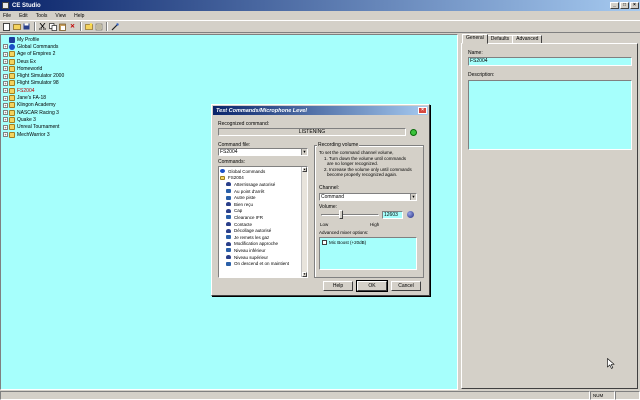 Image resolution: width=640 pixels, height=400 pixels. I want to click on tree-item: + Global Commands, so click(229, 46).